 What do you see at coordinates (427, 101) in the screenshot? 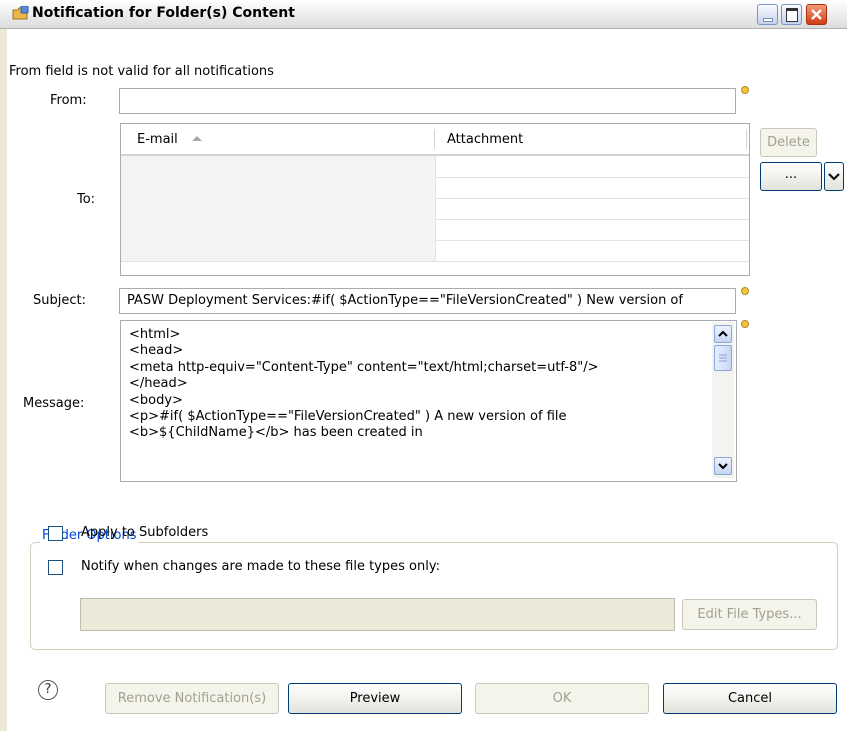
I see `from-input` at bounding box center [427, 101].